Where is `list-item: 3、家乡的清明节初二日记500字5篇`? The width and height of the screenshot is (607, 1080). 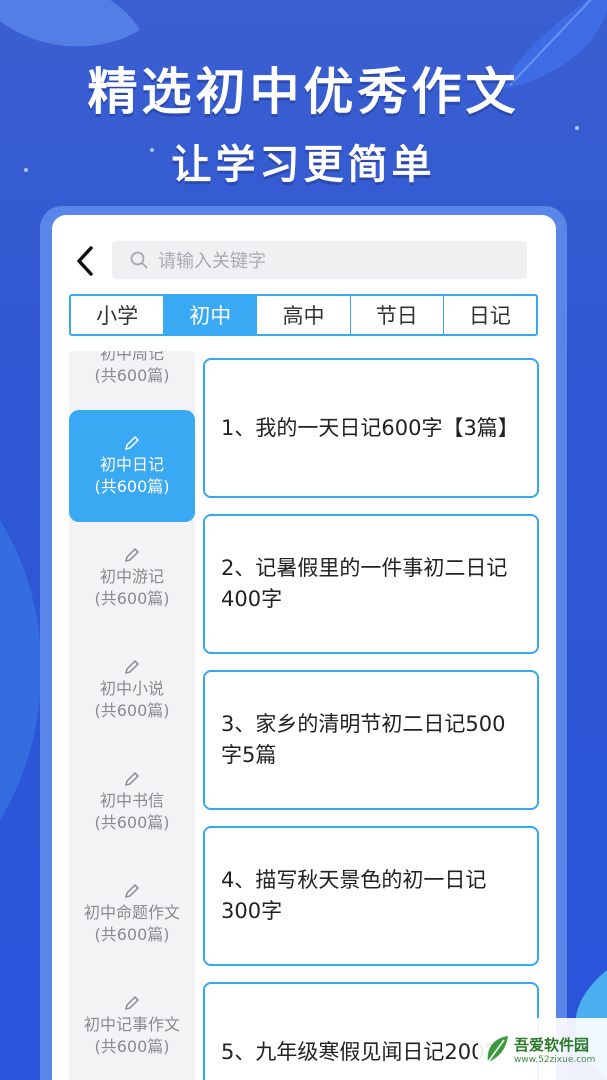 list-item: 3、家乡的清明节初二日记500字5篇 is located at coordinates (371, 740).